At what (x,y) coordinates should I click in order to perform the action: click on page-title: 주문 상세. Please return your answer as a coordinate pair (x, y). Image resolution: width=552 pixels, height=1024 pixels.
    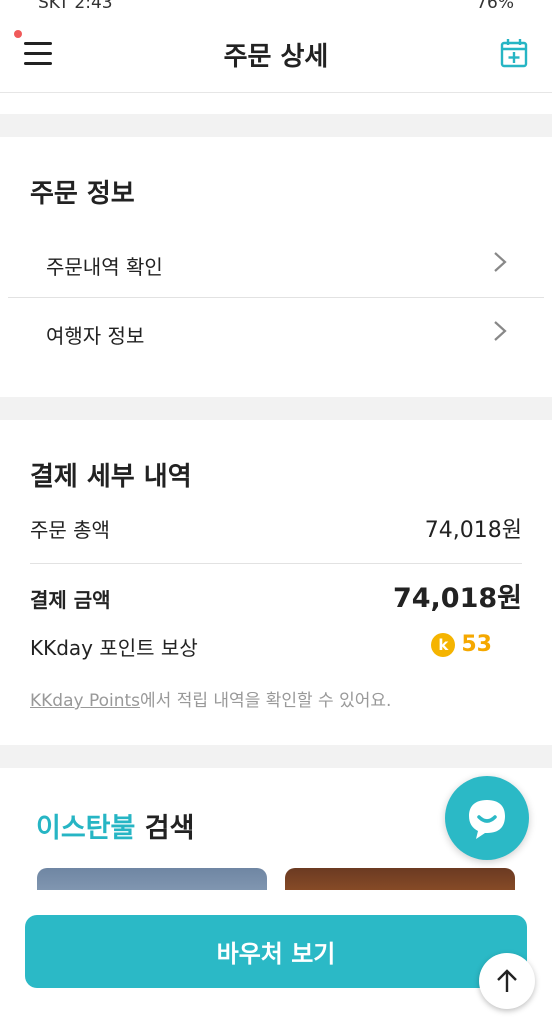
    Looking at the image, I should click on (276, 57).